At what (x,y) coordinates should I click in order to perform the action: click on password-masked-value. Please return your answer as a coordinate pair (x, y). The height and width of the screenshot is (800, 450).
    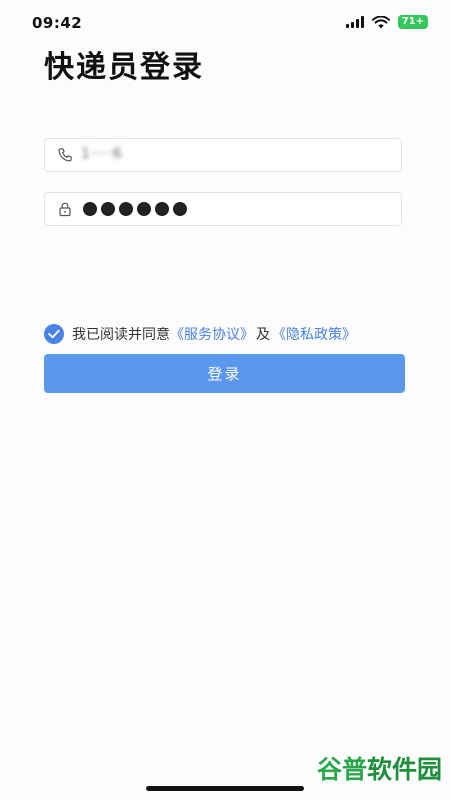
    Looking at the image, I should click on (135, 209).